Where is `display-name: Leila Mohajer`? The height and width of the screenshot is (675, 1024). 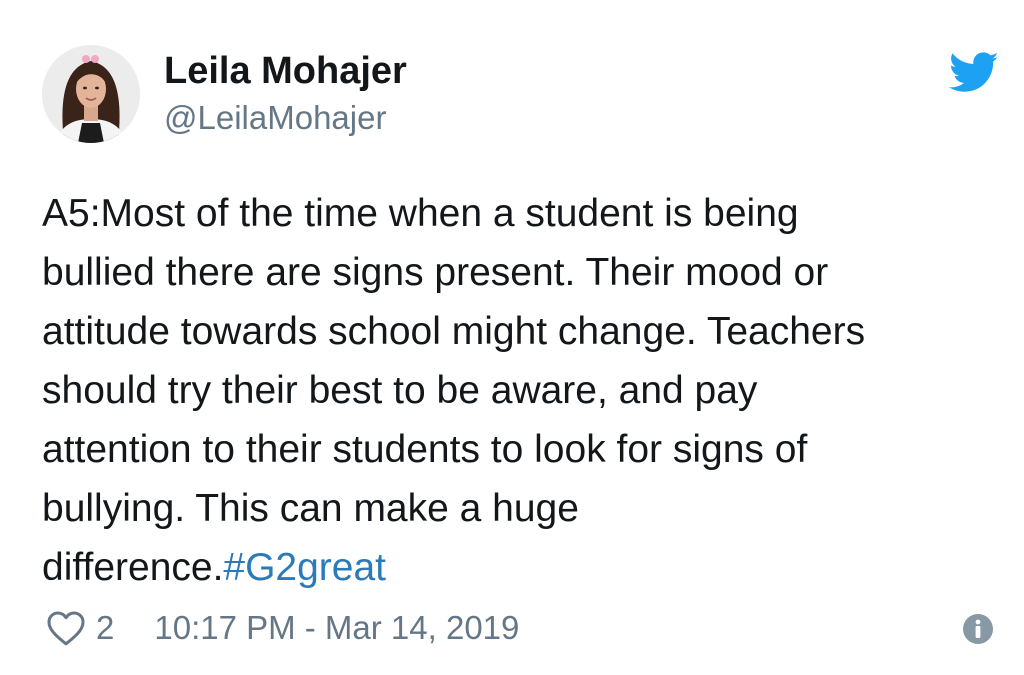 display-name: Leila Mohajer is located at coordinates (285, 71).